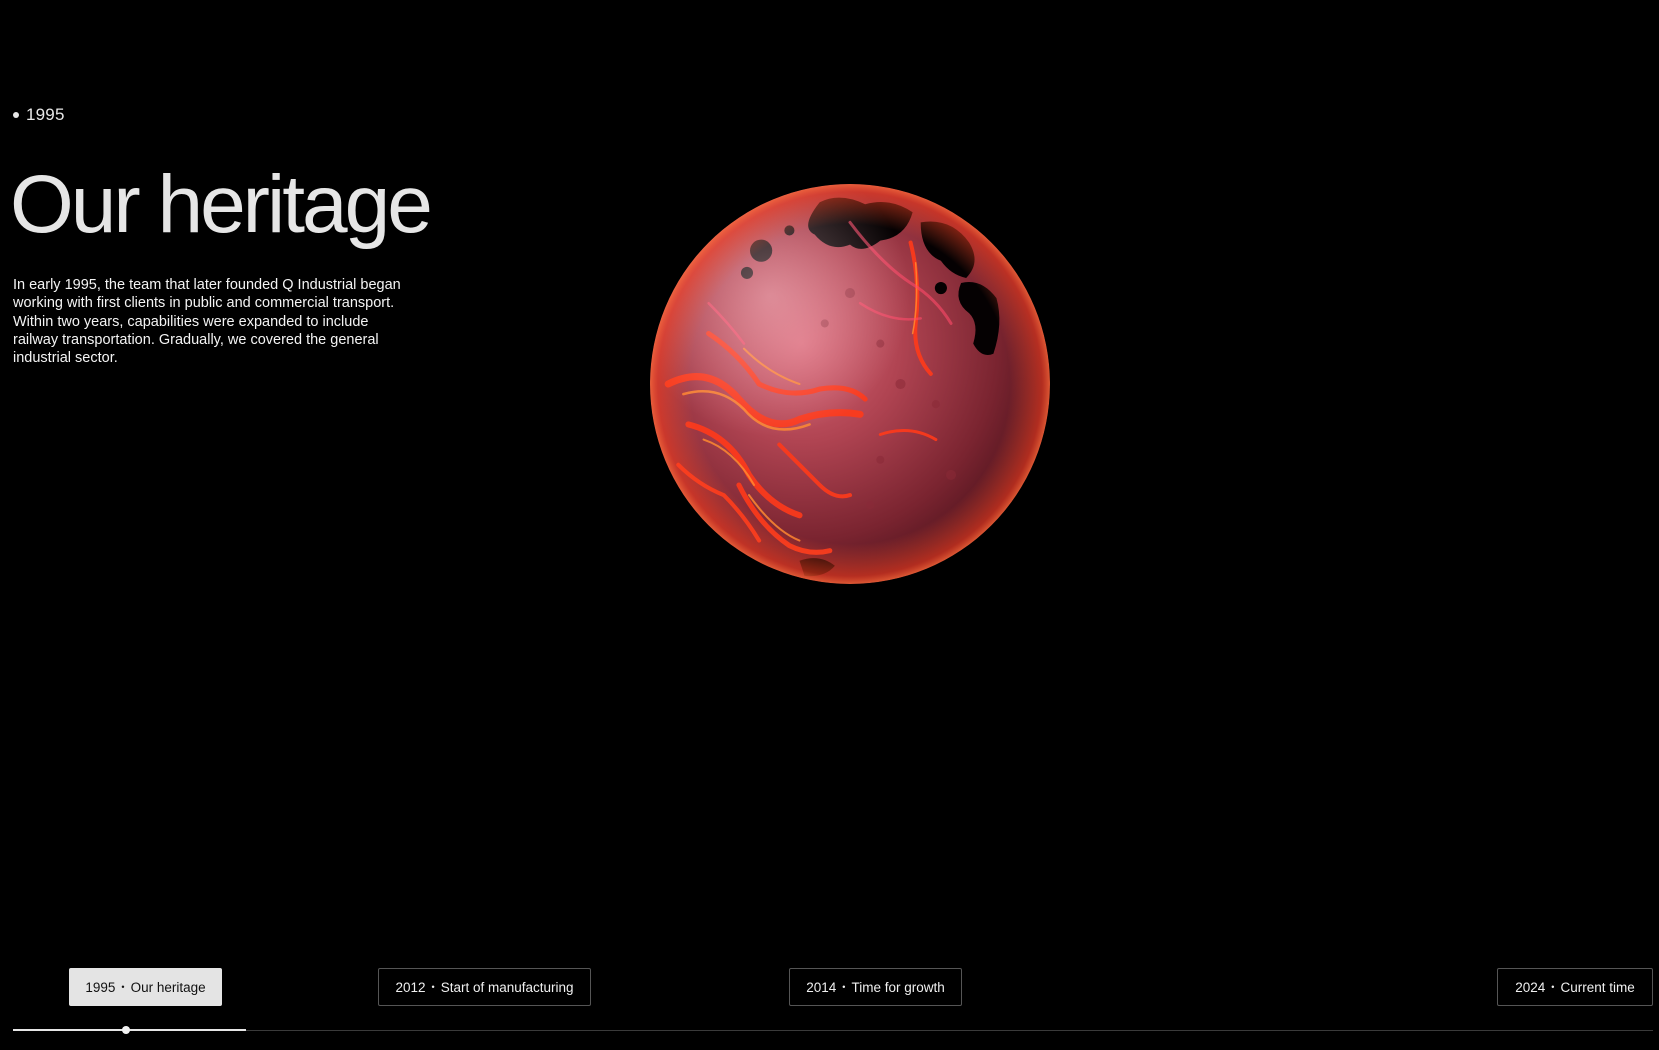  I want to click on timeline-button-1995: 1995 • Our heritage, so click(145, 987).